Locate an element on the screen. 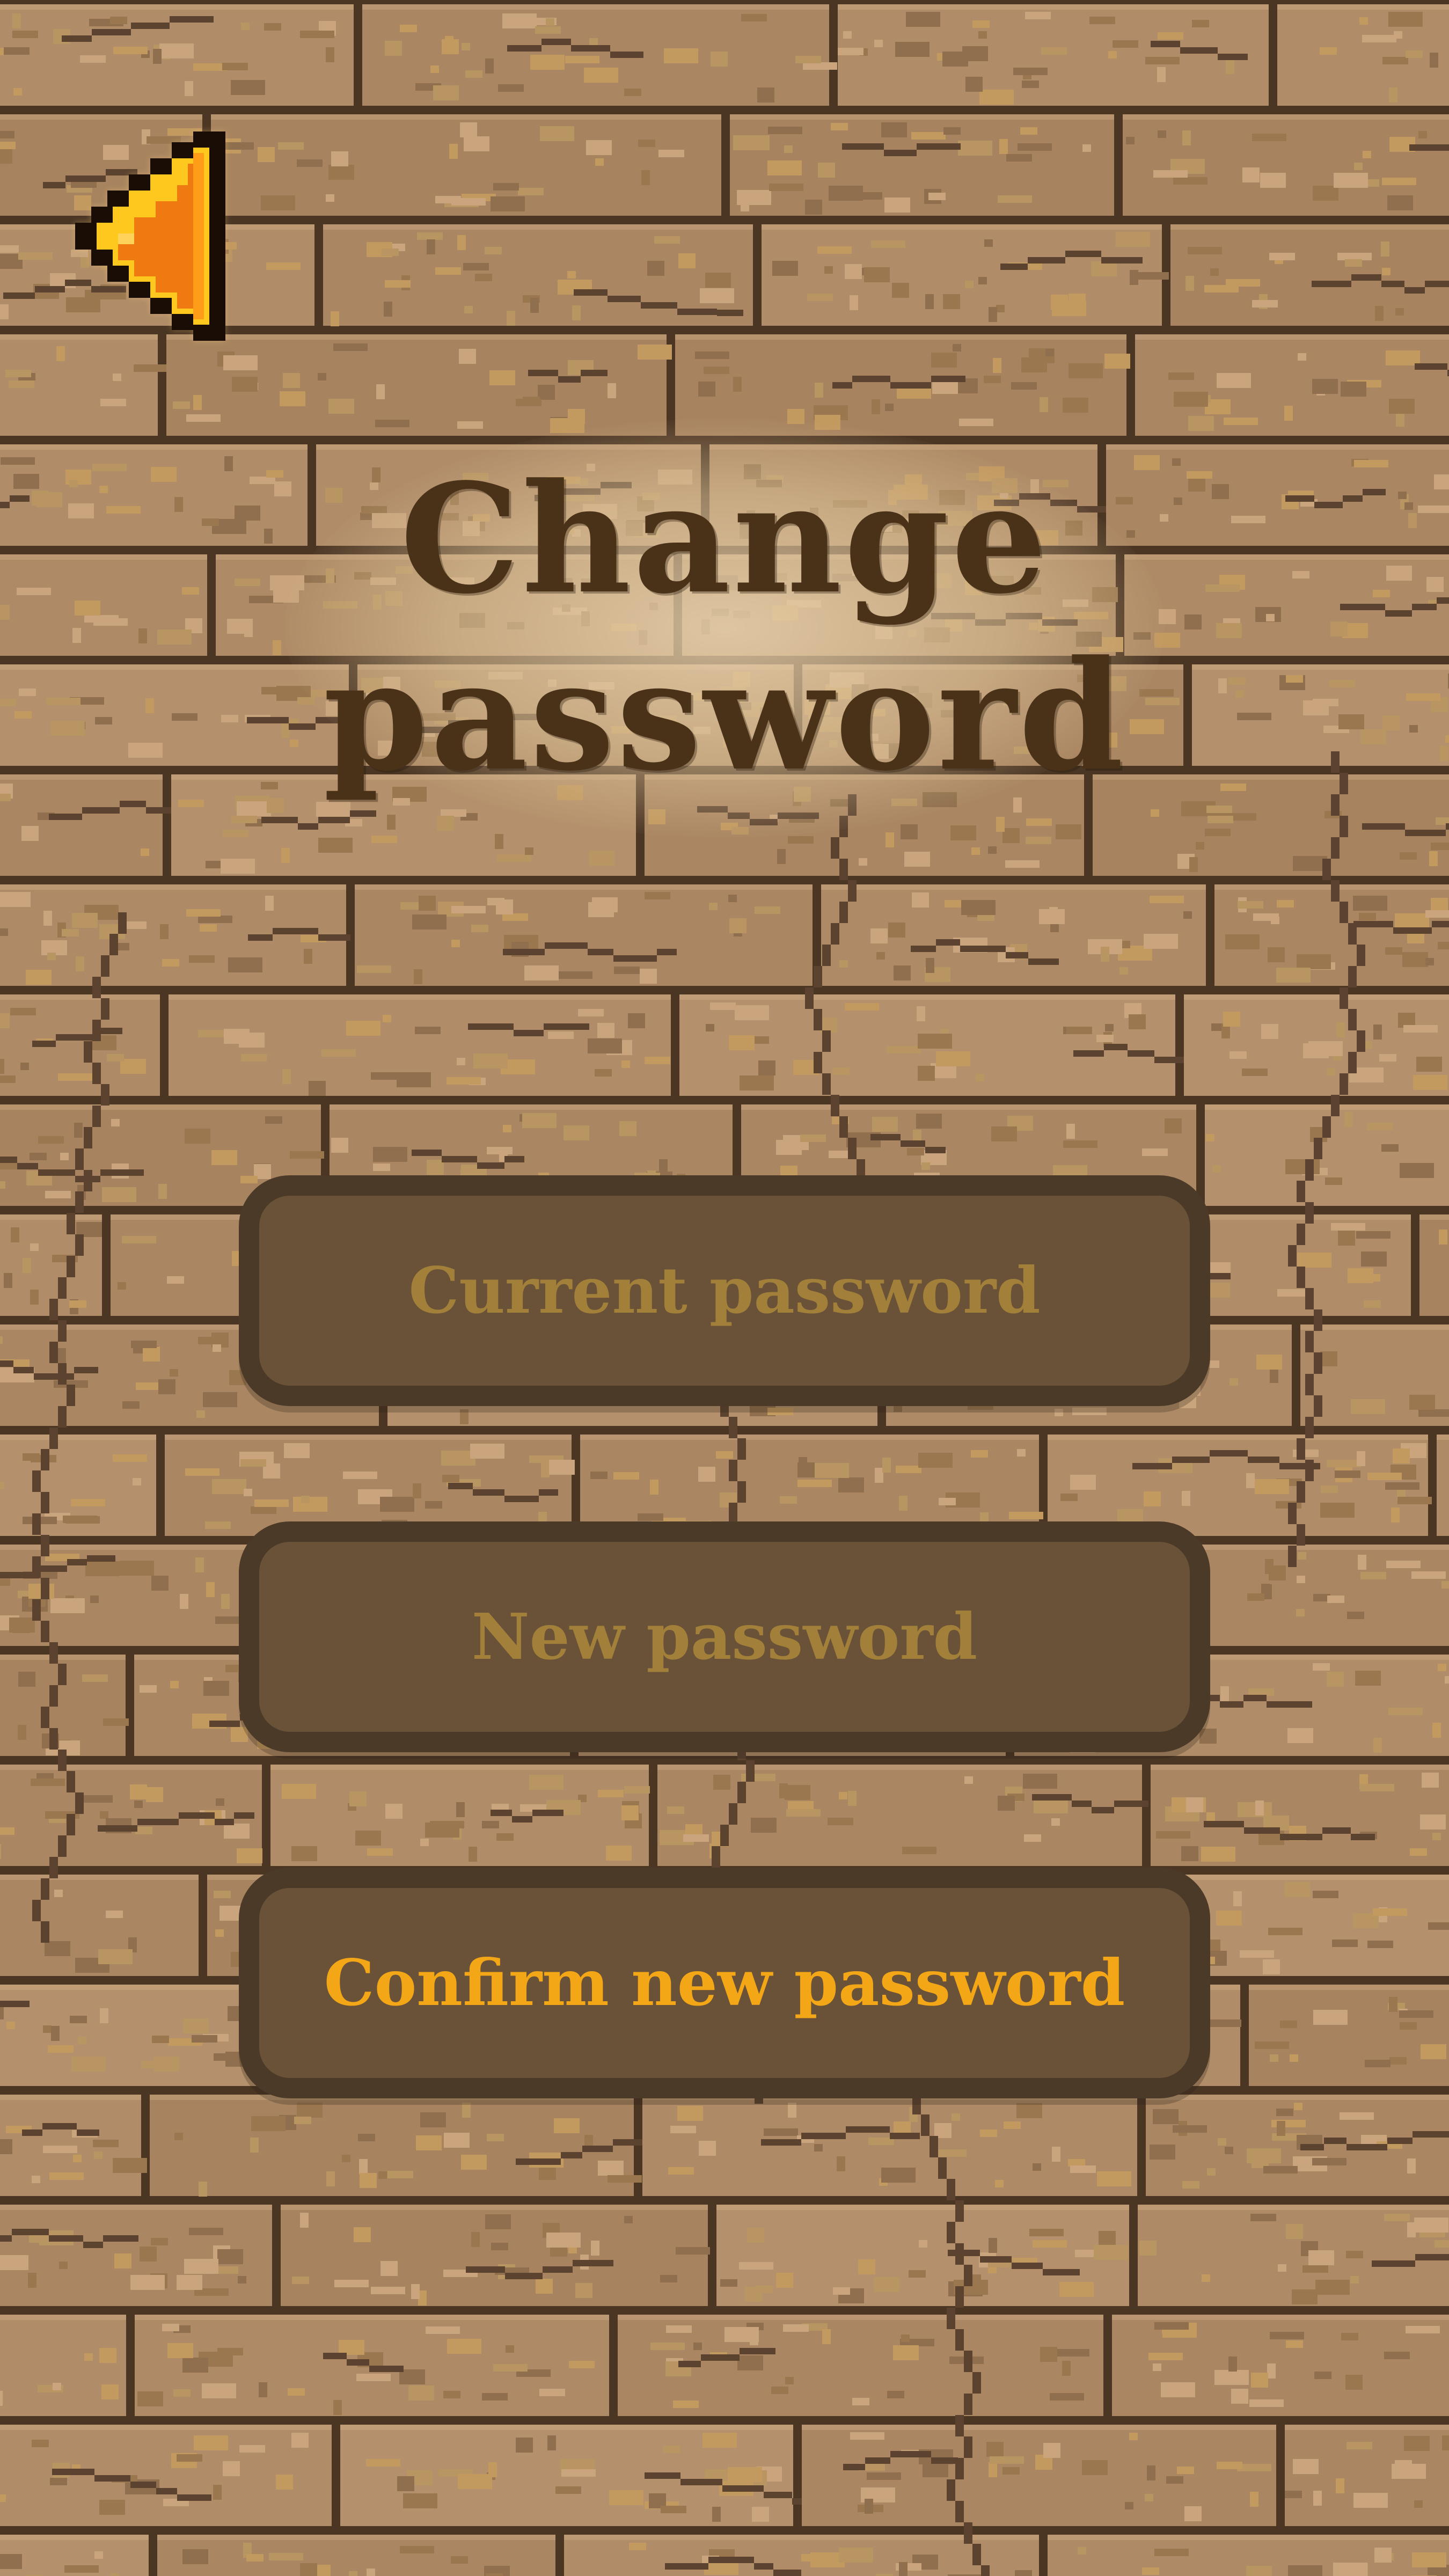 This screenshot has height=2576, width=1449. current-password-field: Current password is located at coordinates (724, 1290).